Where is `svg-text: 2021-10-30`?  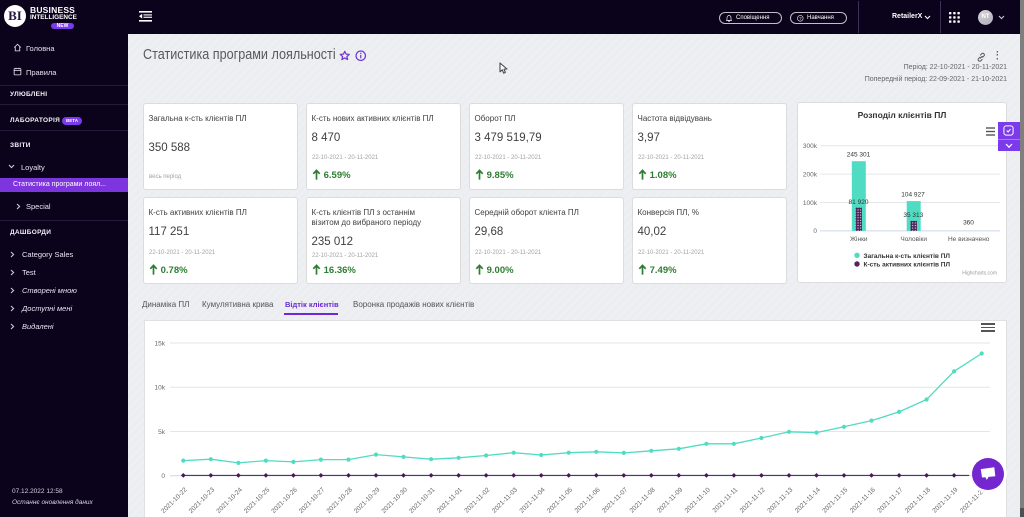
svg-text: 2021-10-30 is located at coordinates (394, 500).